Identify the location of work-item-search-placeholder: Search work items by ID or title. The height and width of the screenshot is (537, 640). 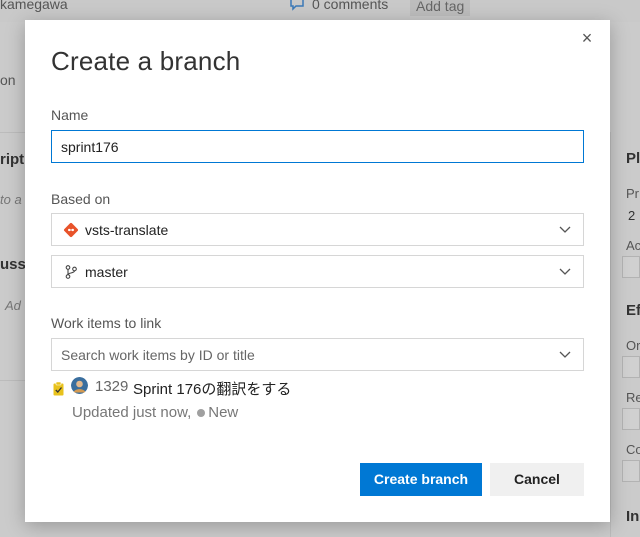
(158, 355).